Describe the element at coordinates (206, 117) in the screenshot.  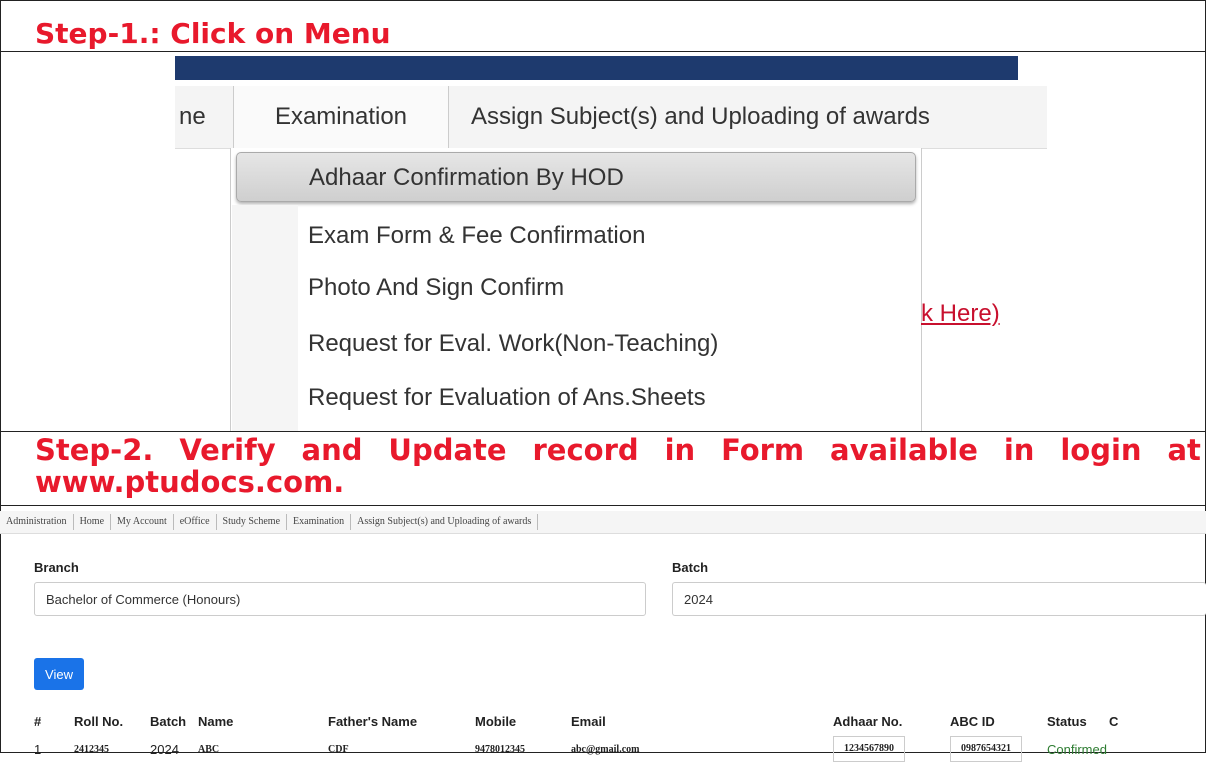
I see `menu-item-home: ne` at that location.